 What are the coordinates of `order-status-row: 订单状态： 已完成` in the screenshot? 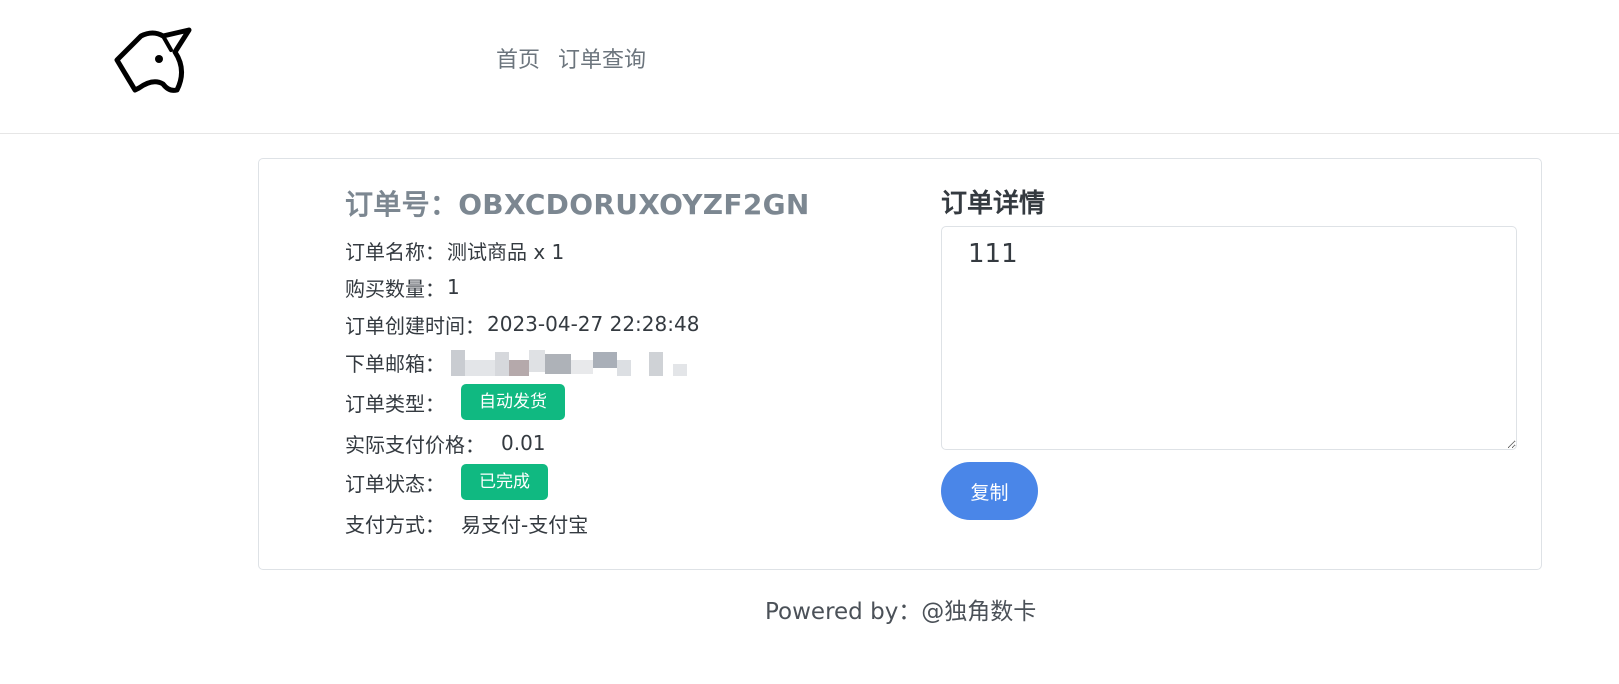 It's located at (446, 482).